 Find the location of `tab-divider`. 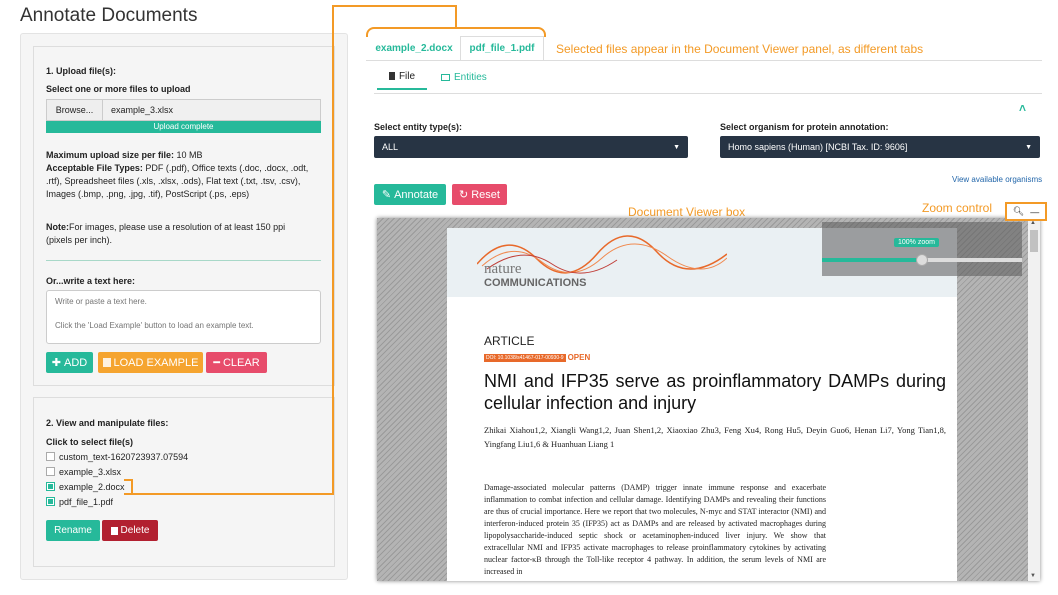

tab-divider is located at coordinates (704, 60).